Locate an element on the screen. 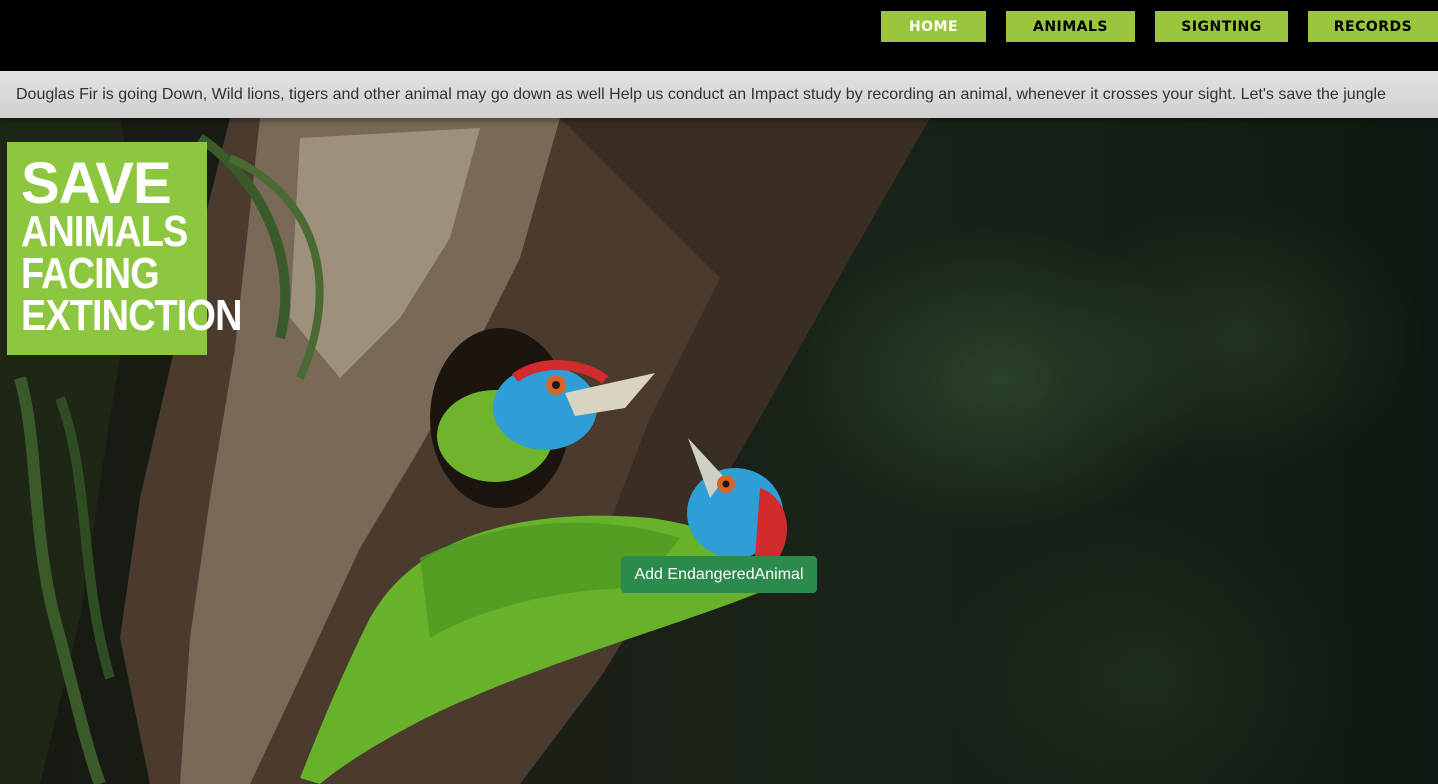 This screenshot has height=784, width=1438. nav-home-button: HOME is located at coordinates (933, 26).